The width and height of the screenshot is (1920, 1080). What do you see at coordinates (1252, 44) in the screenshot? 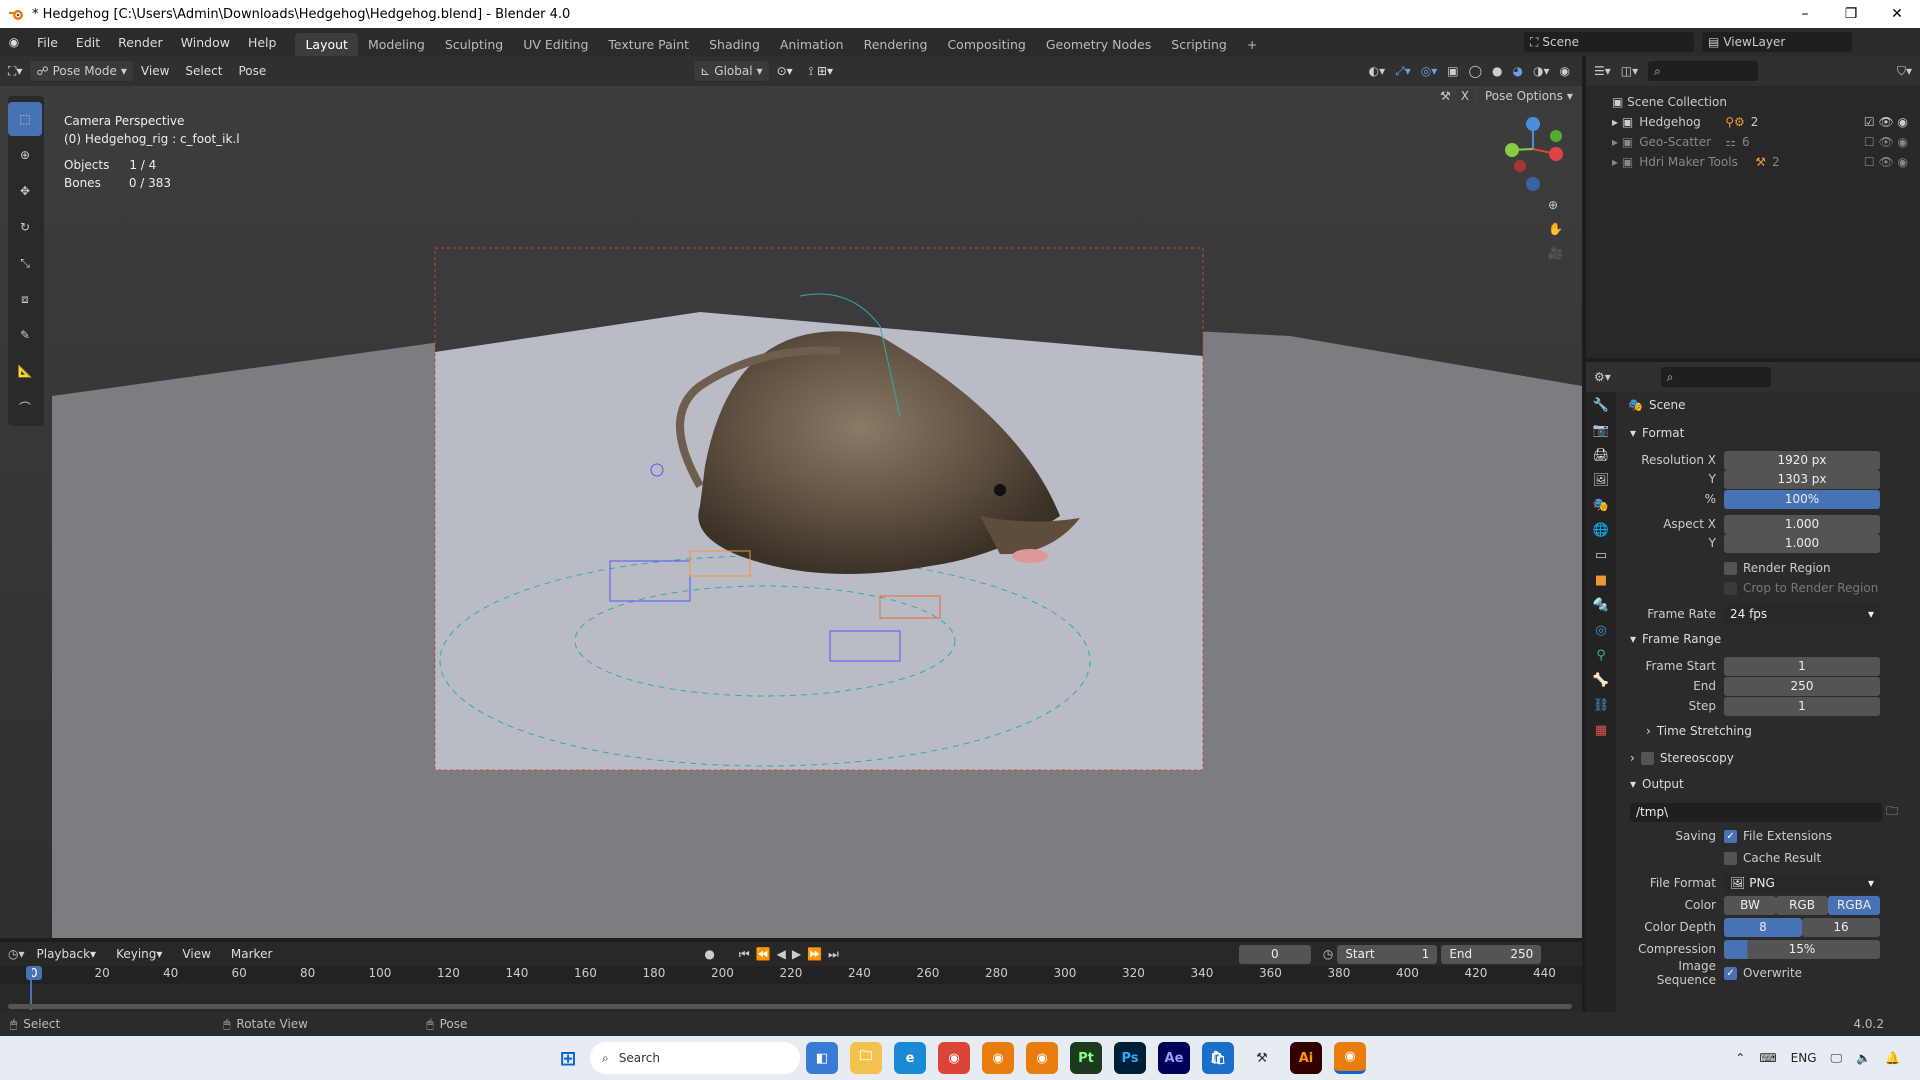
I see `add-workspace-button: +` at bounding box center [1252, 44].